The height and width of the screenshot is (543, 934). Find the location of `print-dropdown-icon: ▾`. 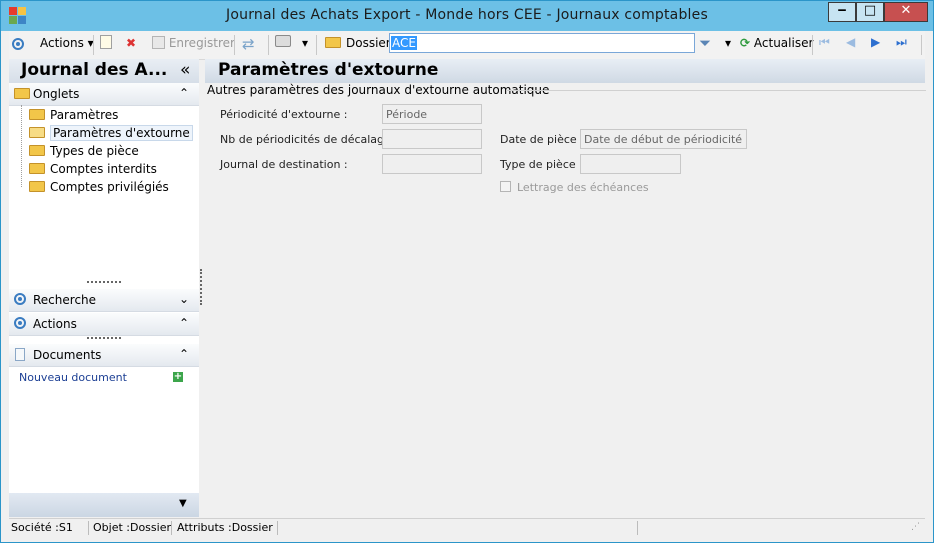

print-dropdown-icon: ▾ is located at coordinates (305, 43).